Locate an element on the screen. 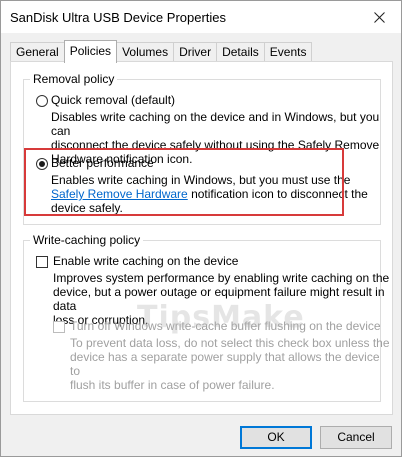 Image resolution: width=402 pixels, height=457 pixels. close-icon is located at coordinates (379, 17).